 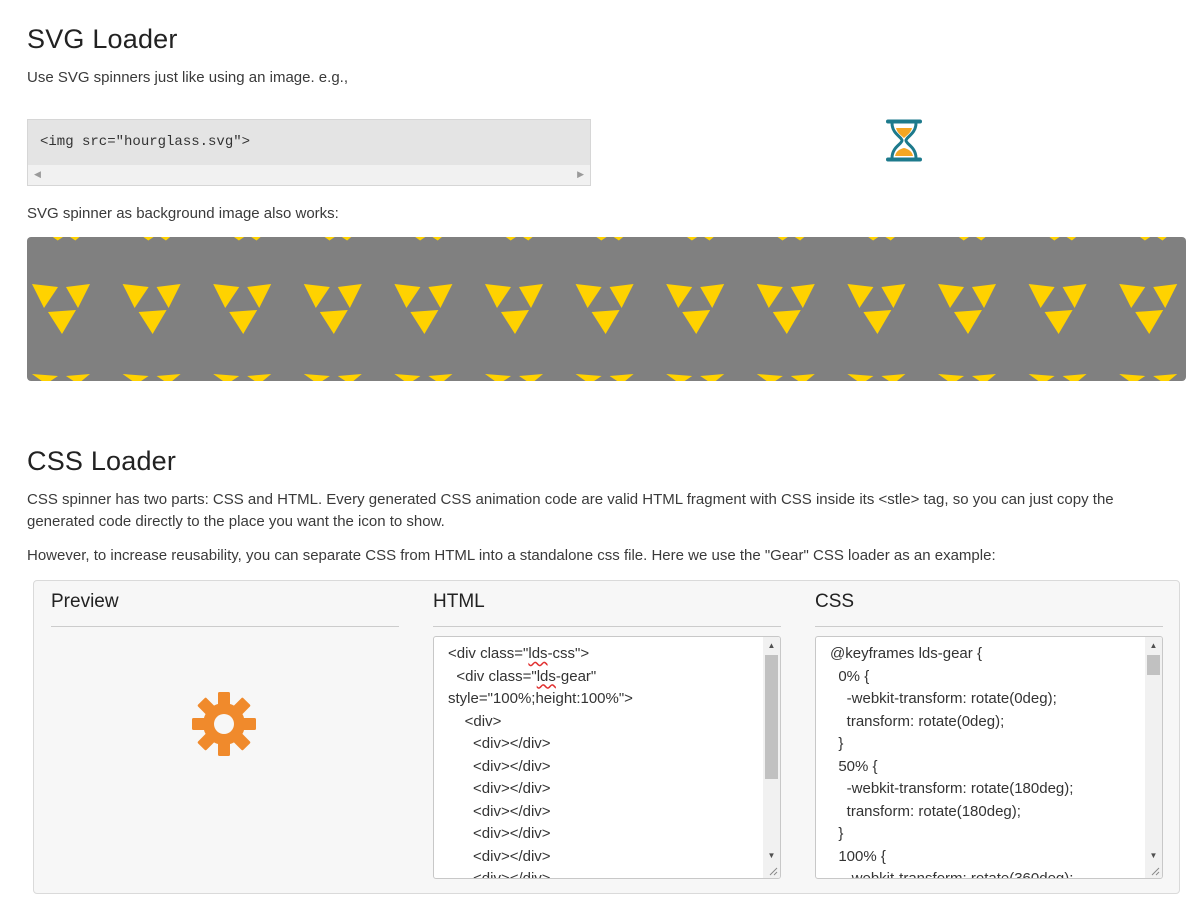 What do you see at coordinates (519, 653) in the screenshot?
I see `code-line: <div class="lds-css">` at bounding box center [519, 653].